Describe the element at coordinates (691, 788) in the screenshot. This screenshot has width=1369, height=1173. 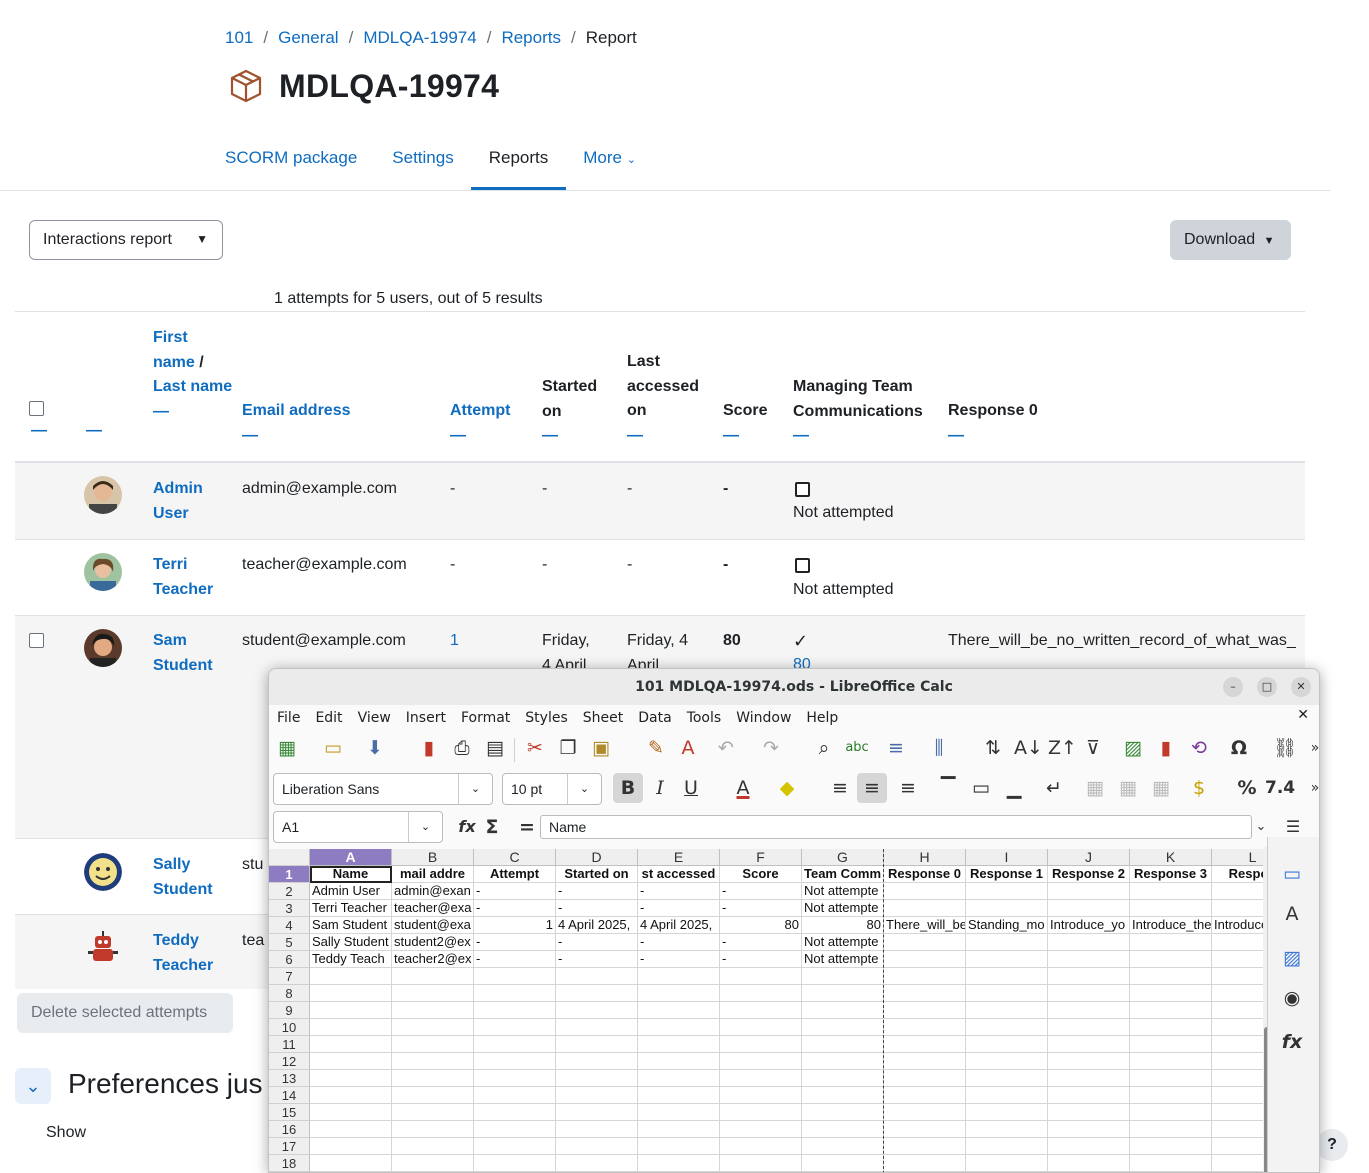
I see `underline-icon: U` at that location.